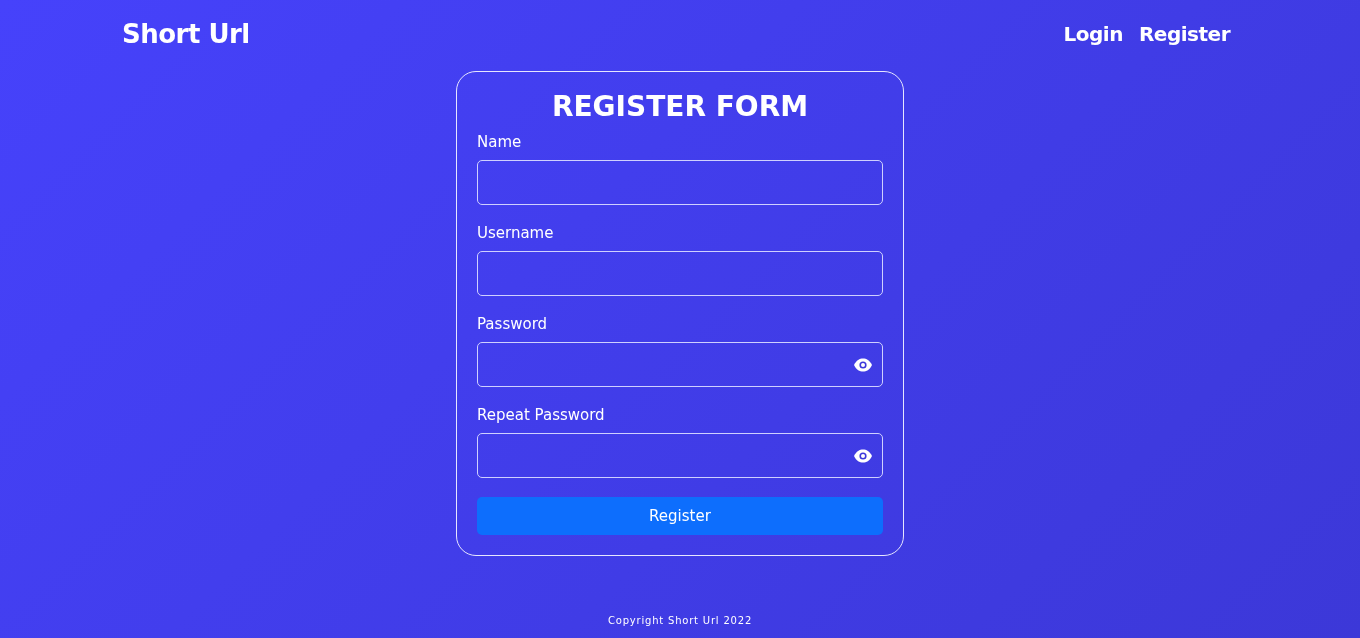 This screenshot has width=1360, height=638. I want to click on field-label: Password, so click(513, 324).